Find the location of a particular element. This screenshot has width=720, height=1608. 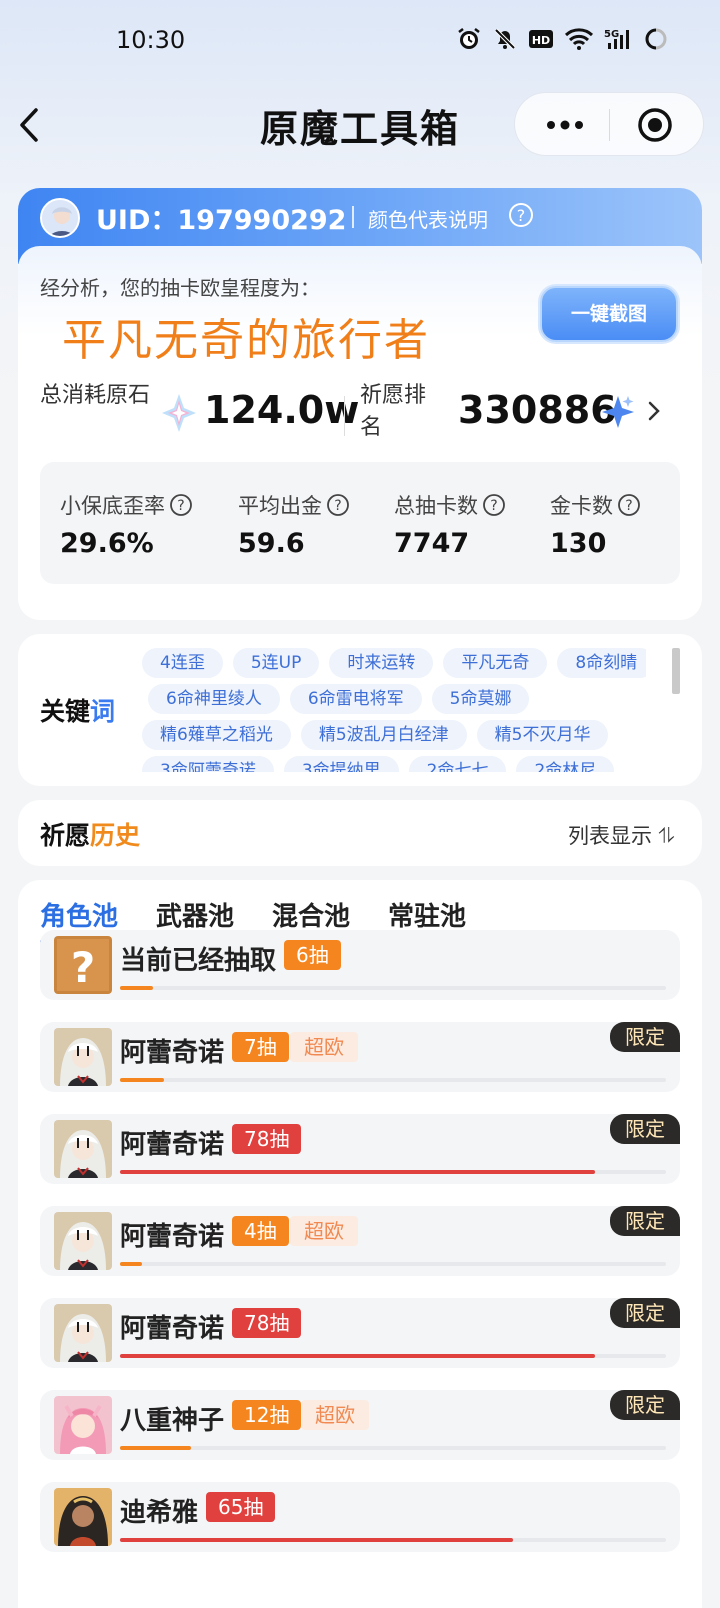

keyword-chip: 时来运转 is located at coordinates (381, 663).